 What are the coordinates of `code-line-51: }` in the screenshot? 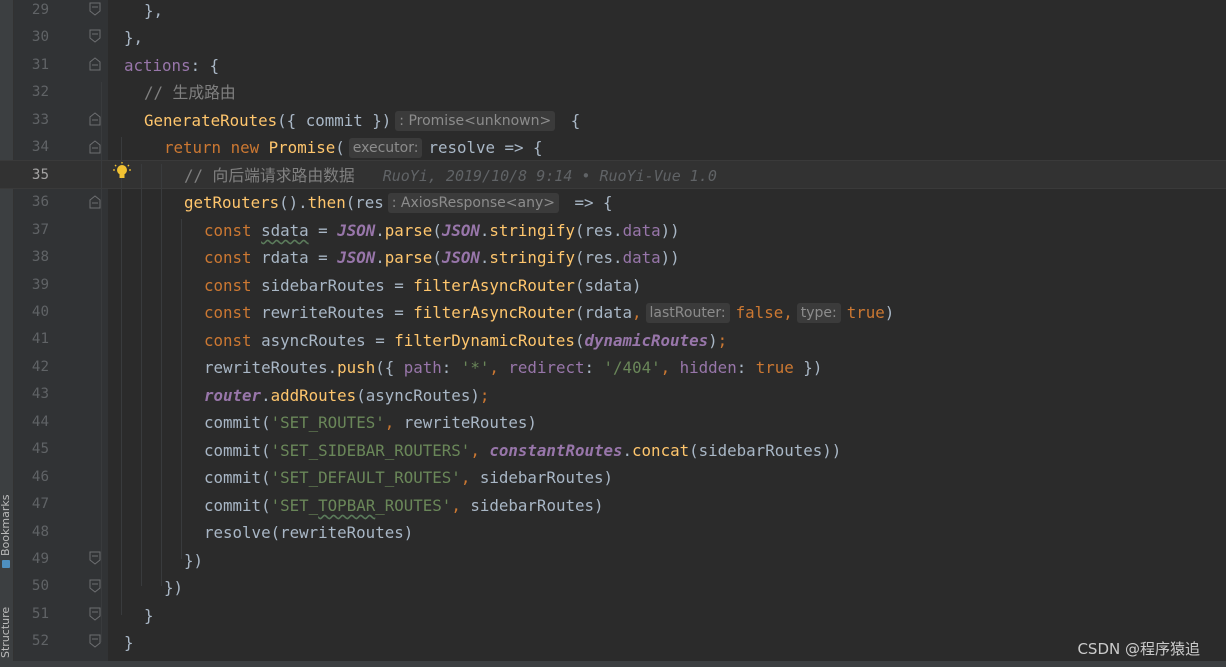 It's located at (149, 615).